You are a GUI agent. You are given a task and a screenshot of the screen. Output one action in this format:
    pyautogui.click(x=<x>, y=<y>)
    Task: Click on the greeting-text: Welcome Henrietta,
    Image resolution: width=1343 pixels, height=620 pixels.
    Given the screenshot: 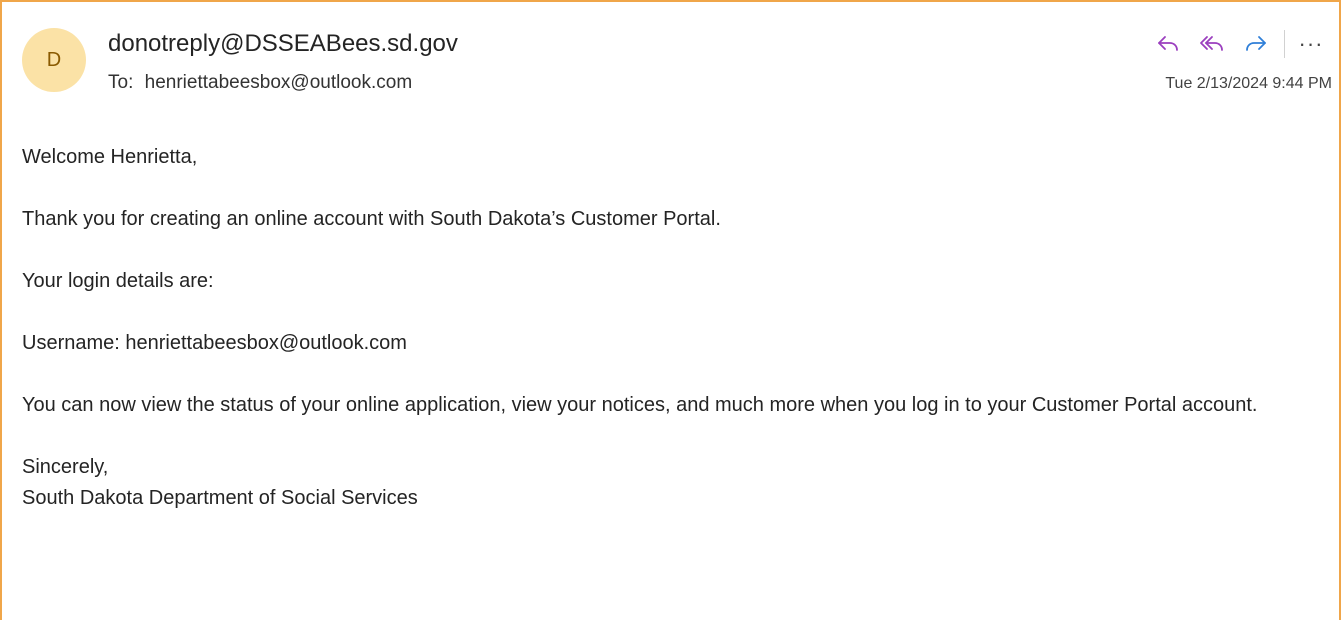 What is the action you would take?
    pyautogui.click(x=110, y=157)
    